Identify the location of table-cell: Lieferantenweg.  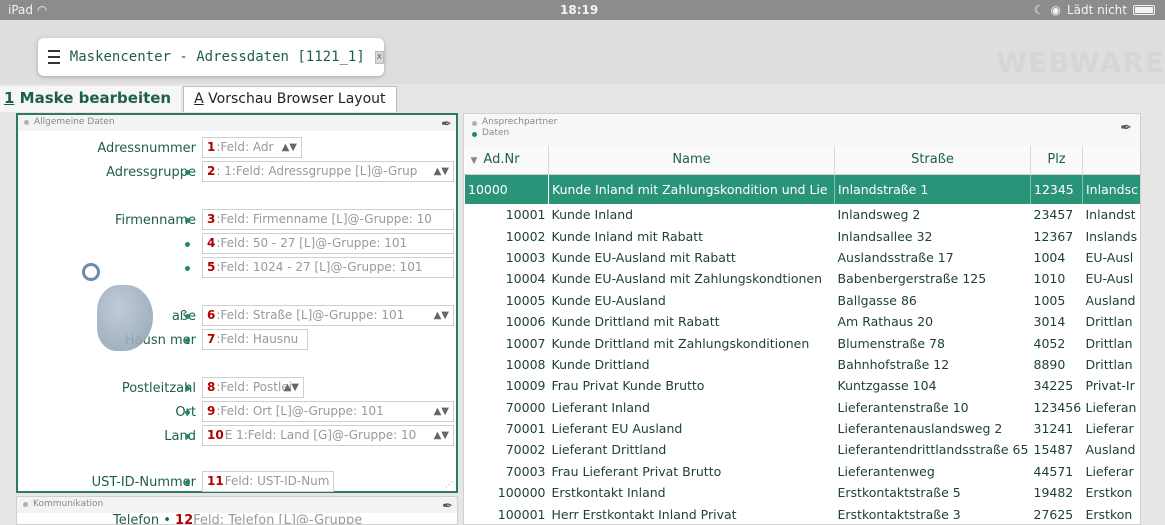
(886, 471).